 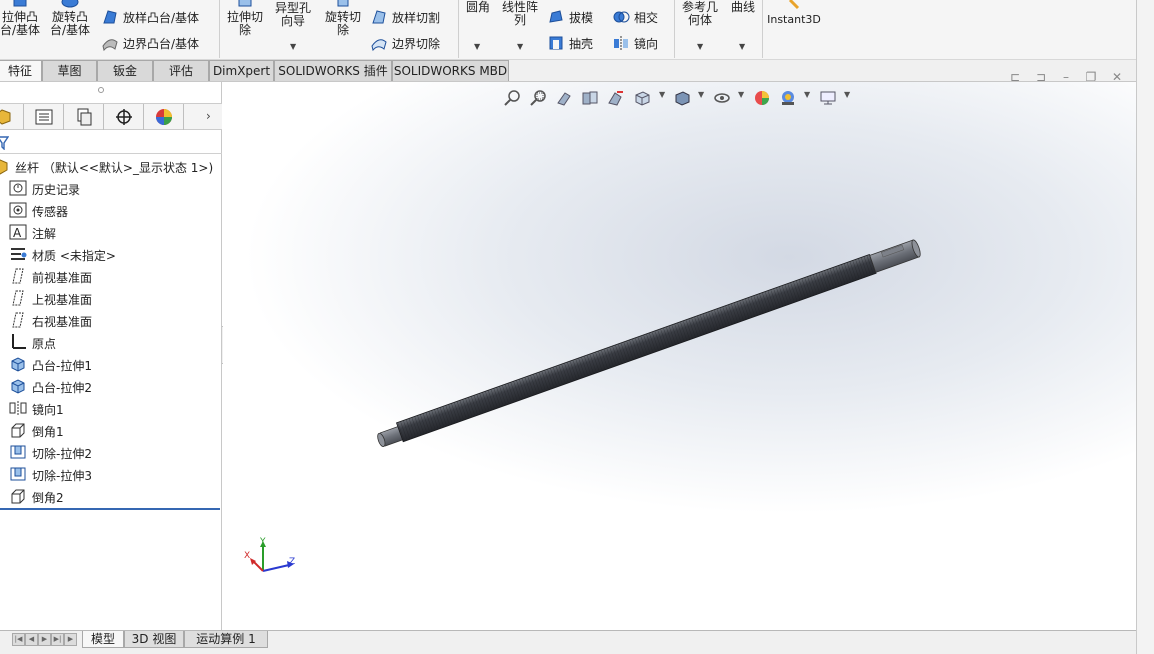 What do you see at coordinates (700, 46) in the screenshot?
I see `ref-geometry-dropdown: ▼` at bounding box center [700, 46].